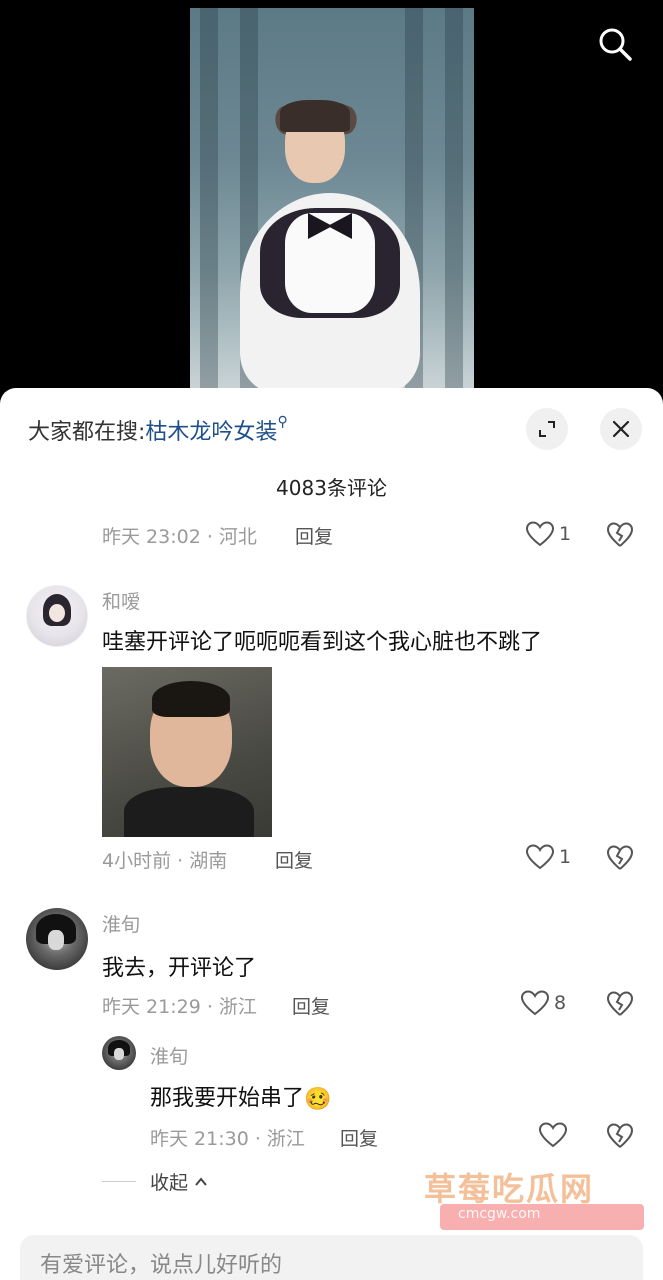  Describe the element at coordinates (121, 923) in the screenshot. I see `comment-username: 淮旬` at that location.